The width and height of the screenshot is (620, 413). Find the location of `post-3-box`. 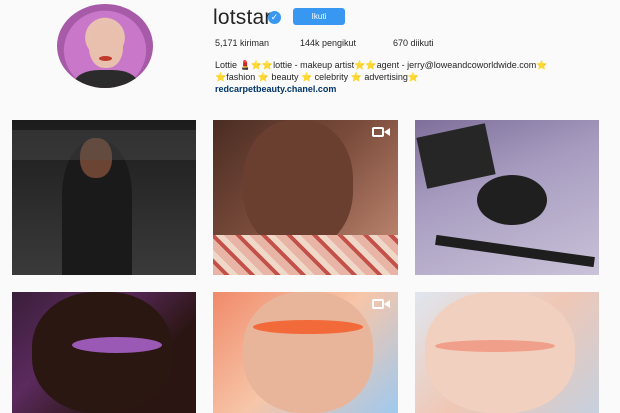

post-3-box is located at coordinates (456, 156).